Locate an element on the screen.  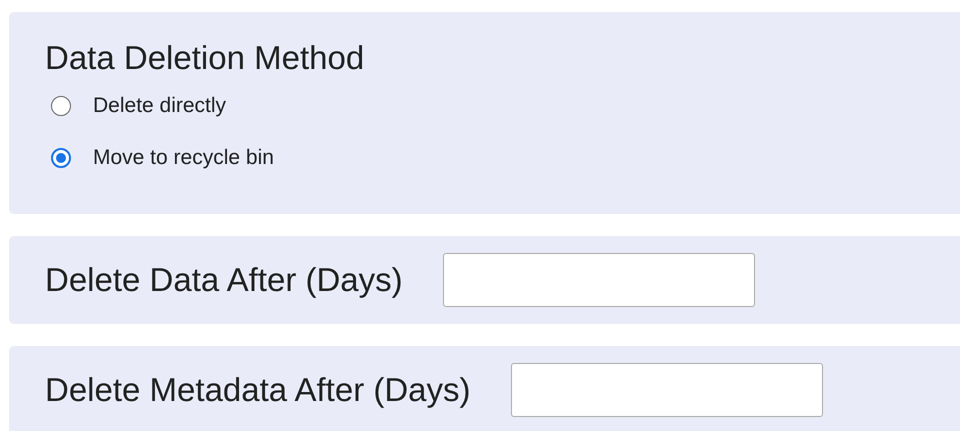
field-label: Delete Metadata After (Days) is located at coordinates (258, 390).